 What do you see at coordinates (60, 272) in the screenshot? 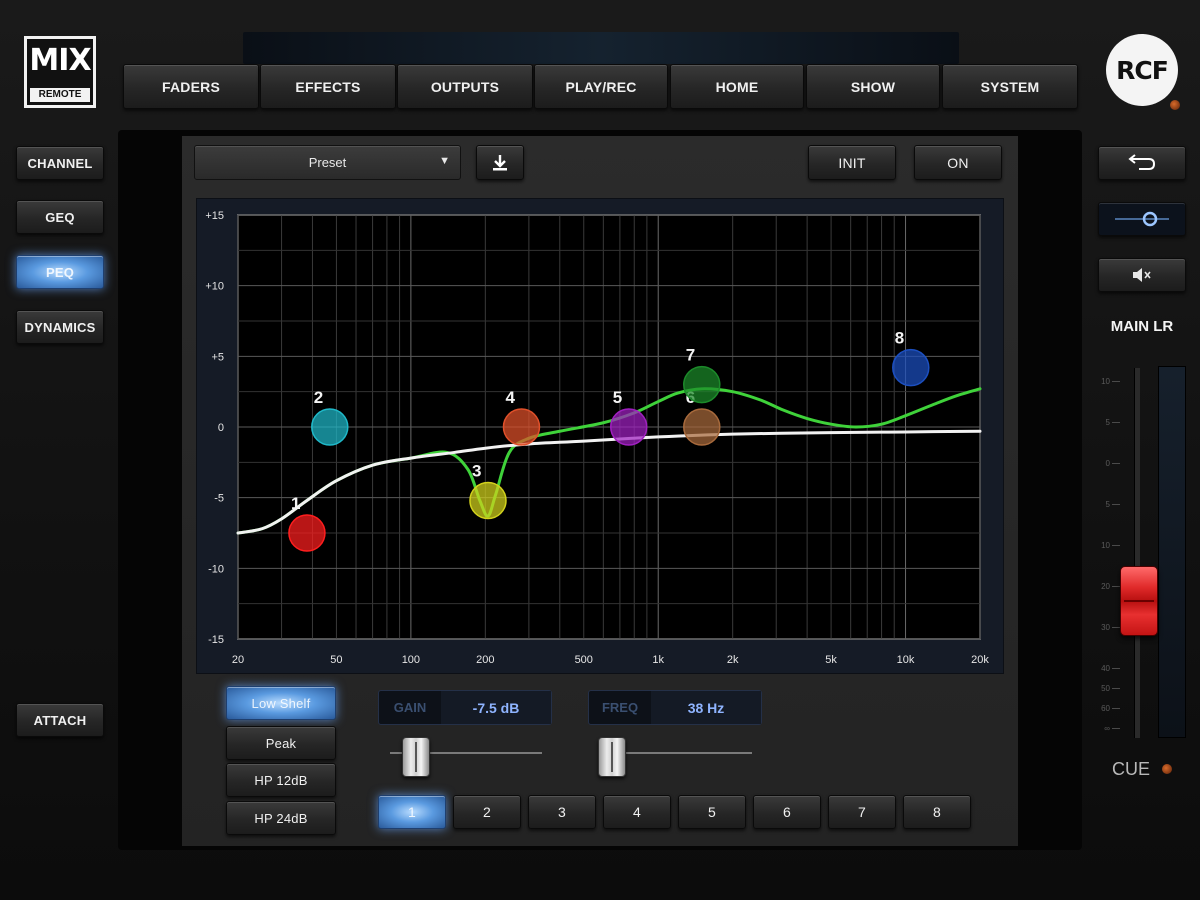
I see `peq-button: PEQ` at bounding box center [60, 272].